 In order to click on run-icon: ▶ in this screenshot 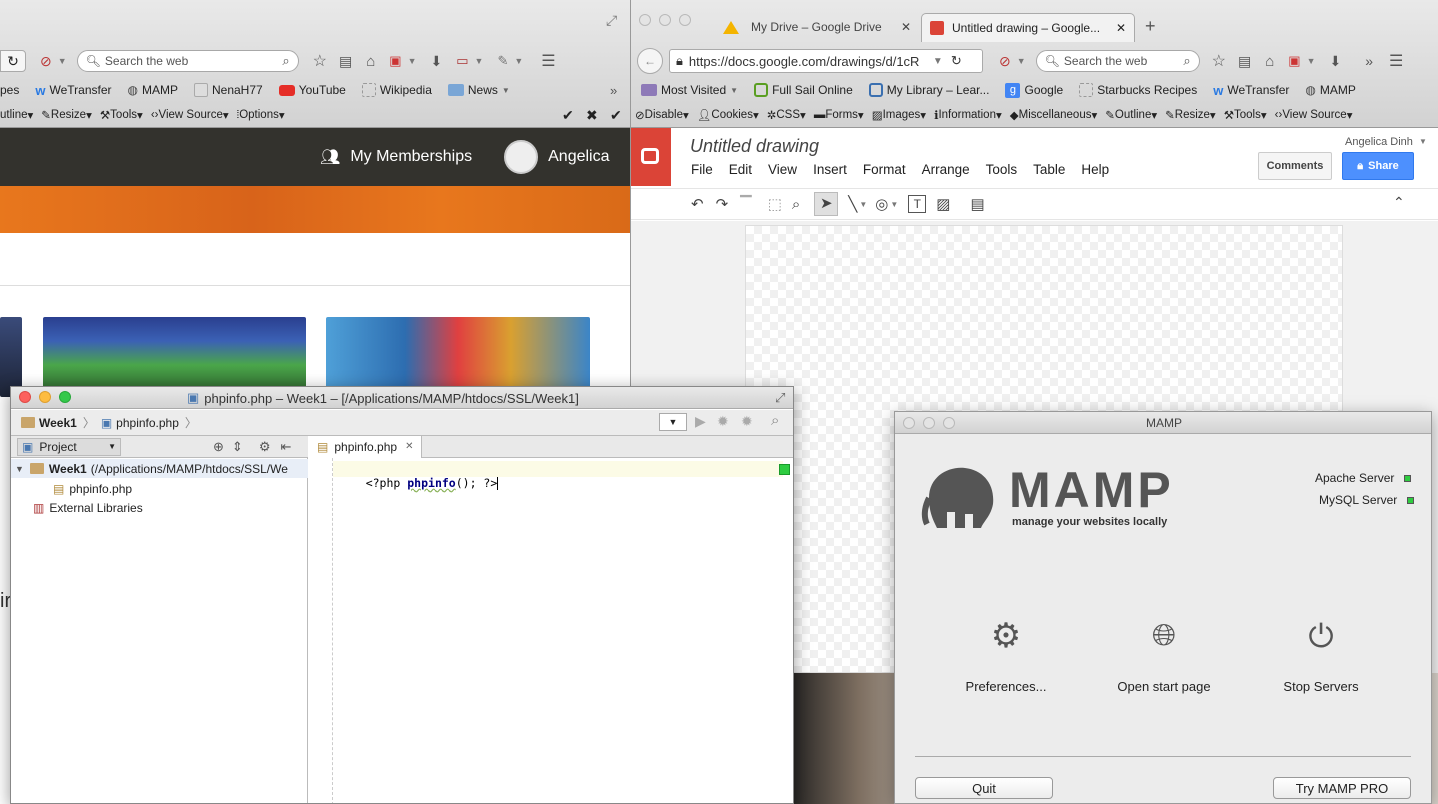, I will do `click(700, 421)`.